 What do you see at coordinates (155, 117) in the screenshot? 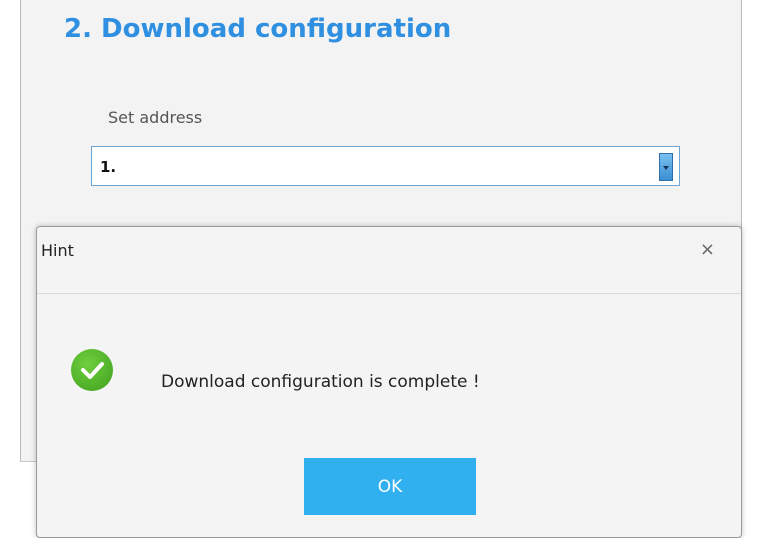
I see `set-address-label: Set address` at bounding box center [155, 117].